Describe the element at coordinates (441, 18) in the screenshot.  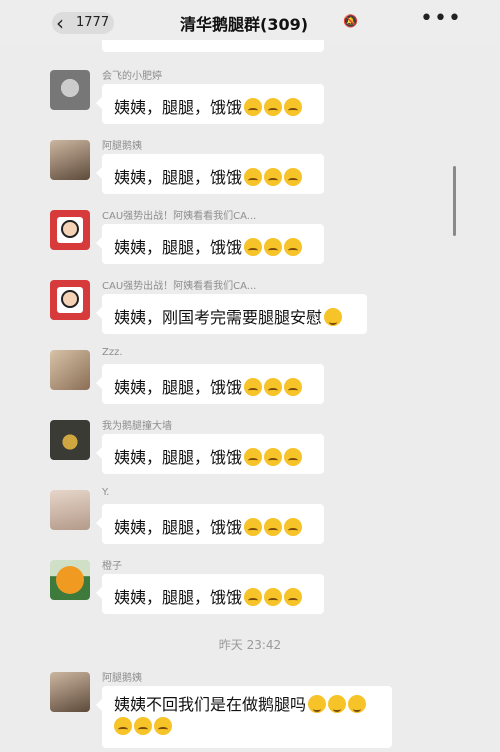
I see `more-options-button: •••` at that location.